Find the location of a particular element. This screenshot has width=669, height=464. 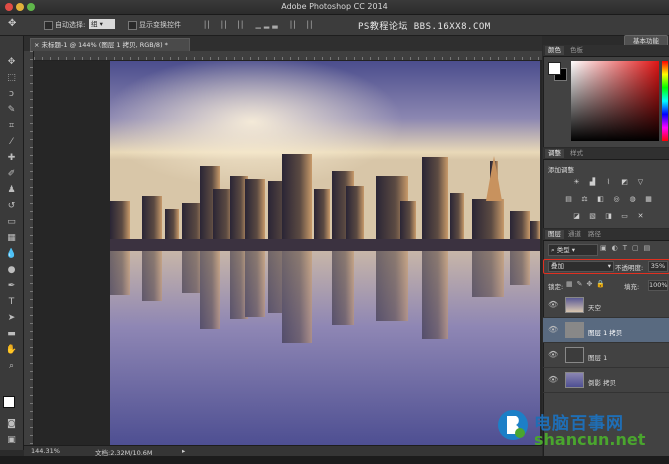

options-bar: ✥ 自动选择: 组 ▾ 显示变换控件 ▕▏▕▏▕▏ ▁▂▃ ▕▏▕▏ 基本功能 is located at coordinates (334, 31).